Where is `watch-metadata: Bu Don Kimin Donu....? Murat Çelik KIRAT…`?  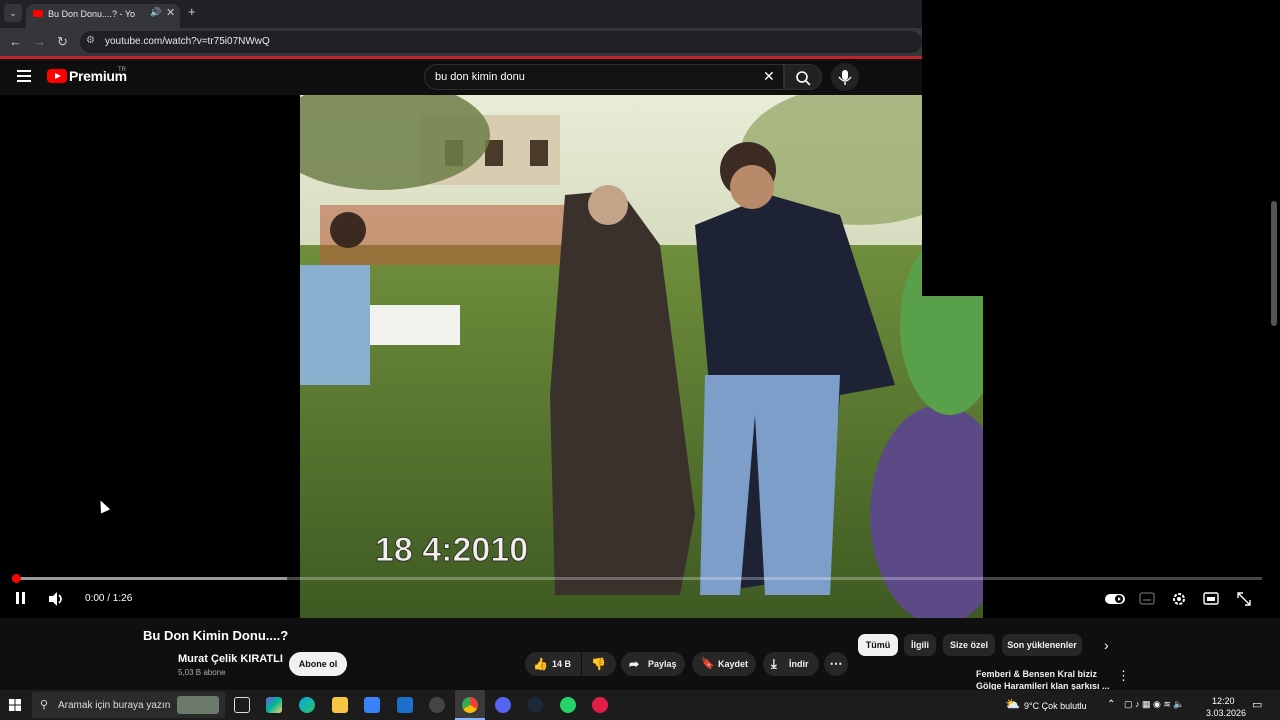
watch-metadata: Bu Don Kimin Donu....? Murat Çelik KIRAT… is located at coordinates (640, 655).